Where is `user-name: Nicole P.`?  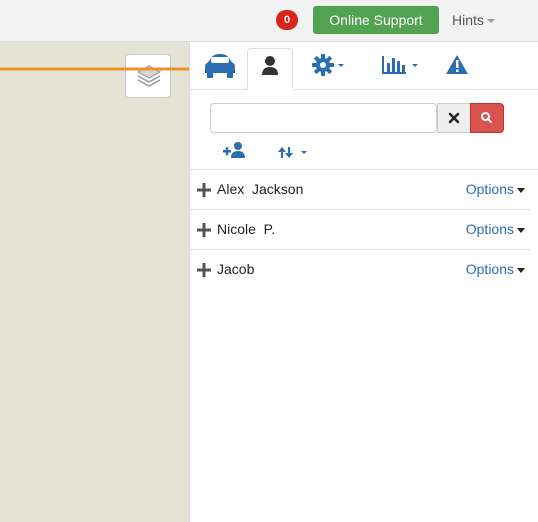 user-name: Nicole P. is located at coordinates (246, 229).